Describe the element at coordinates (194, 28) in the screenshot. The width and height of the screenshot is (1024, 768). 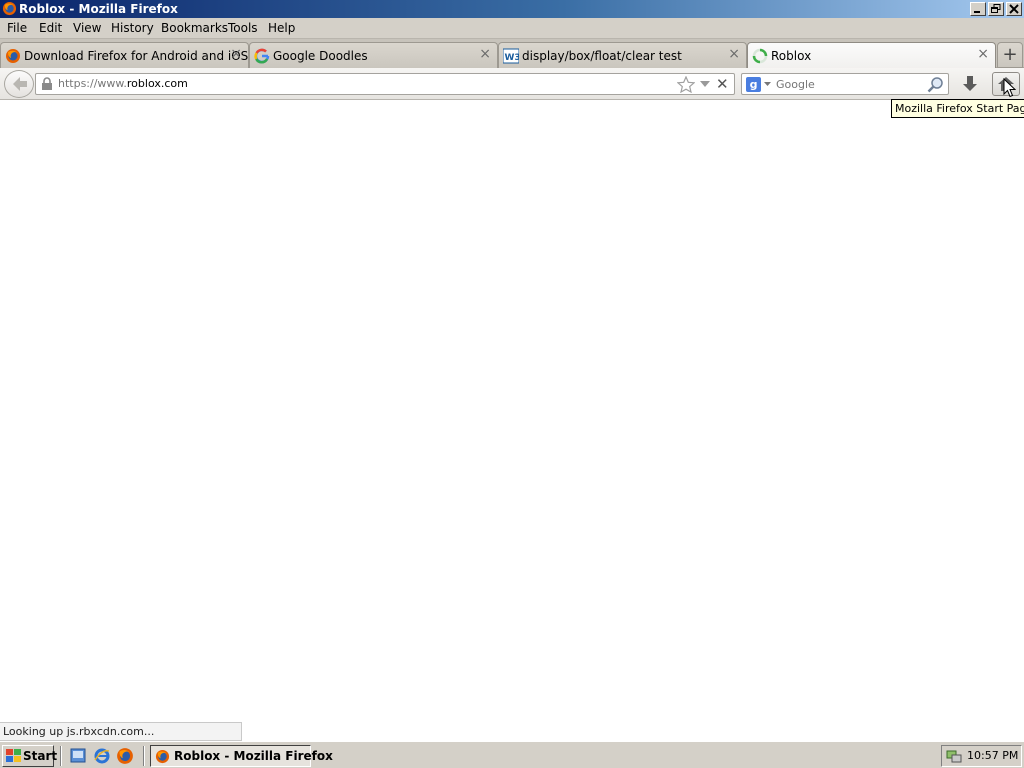
I see `menu-bookmarks: Bookmarks` at that location.